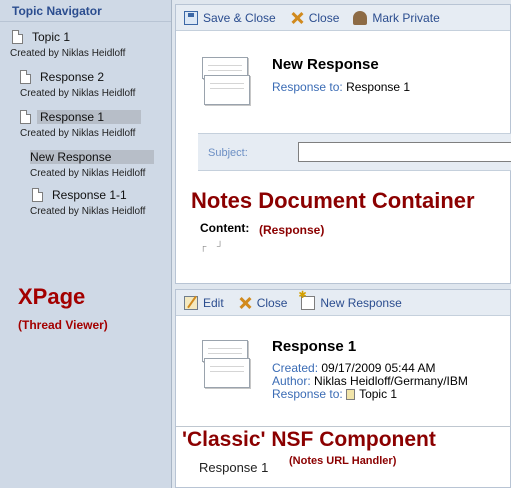  What do you see at coordinates (89, 117) in the screenshot?
I see `nav-item-title: Response 1` at bounding box center [89, 117].